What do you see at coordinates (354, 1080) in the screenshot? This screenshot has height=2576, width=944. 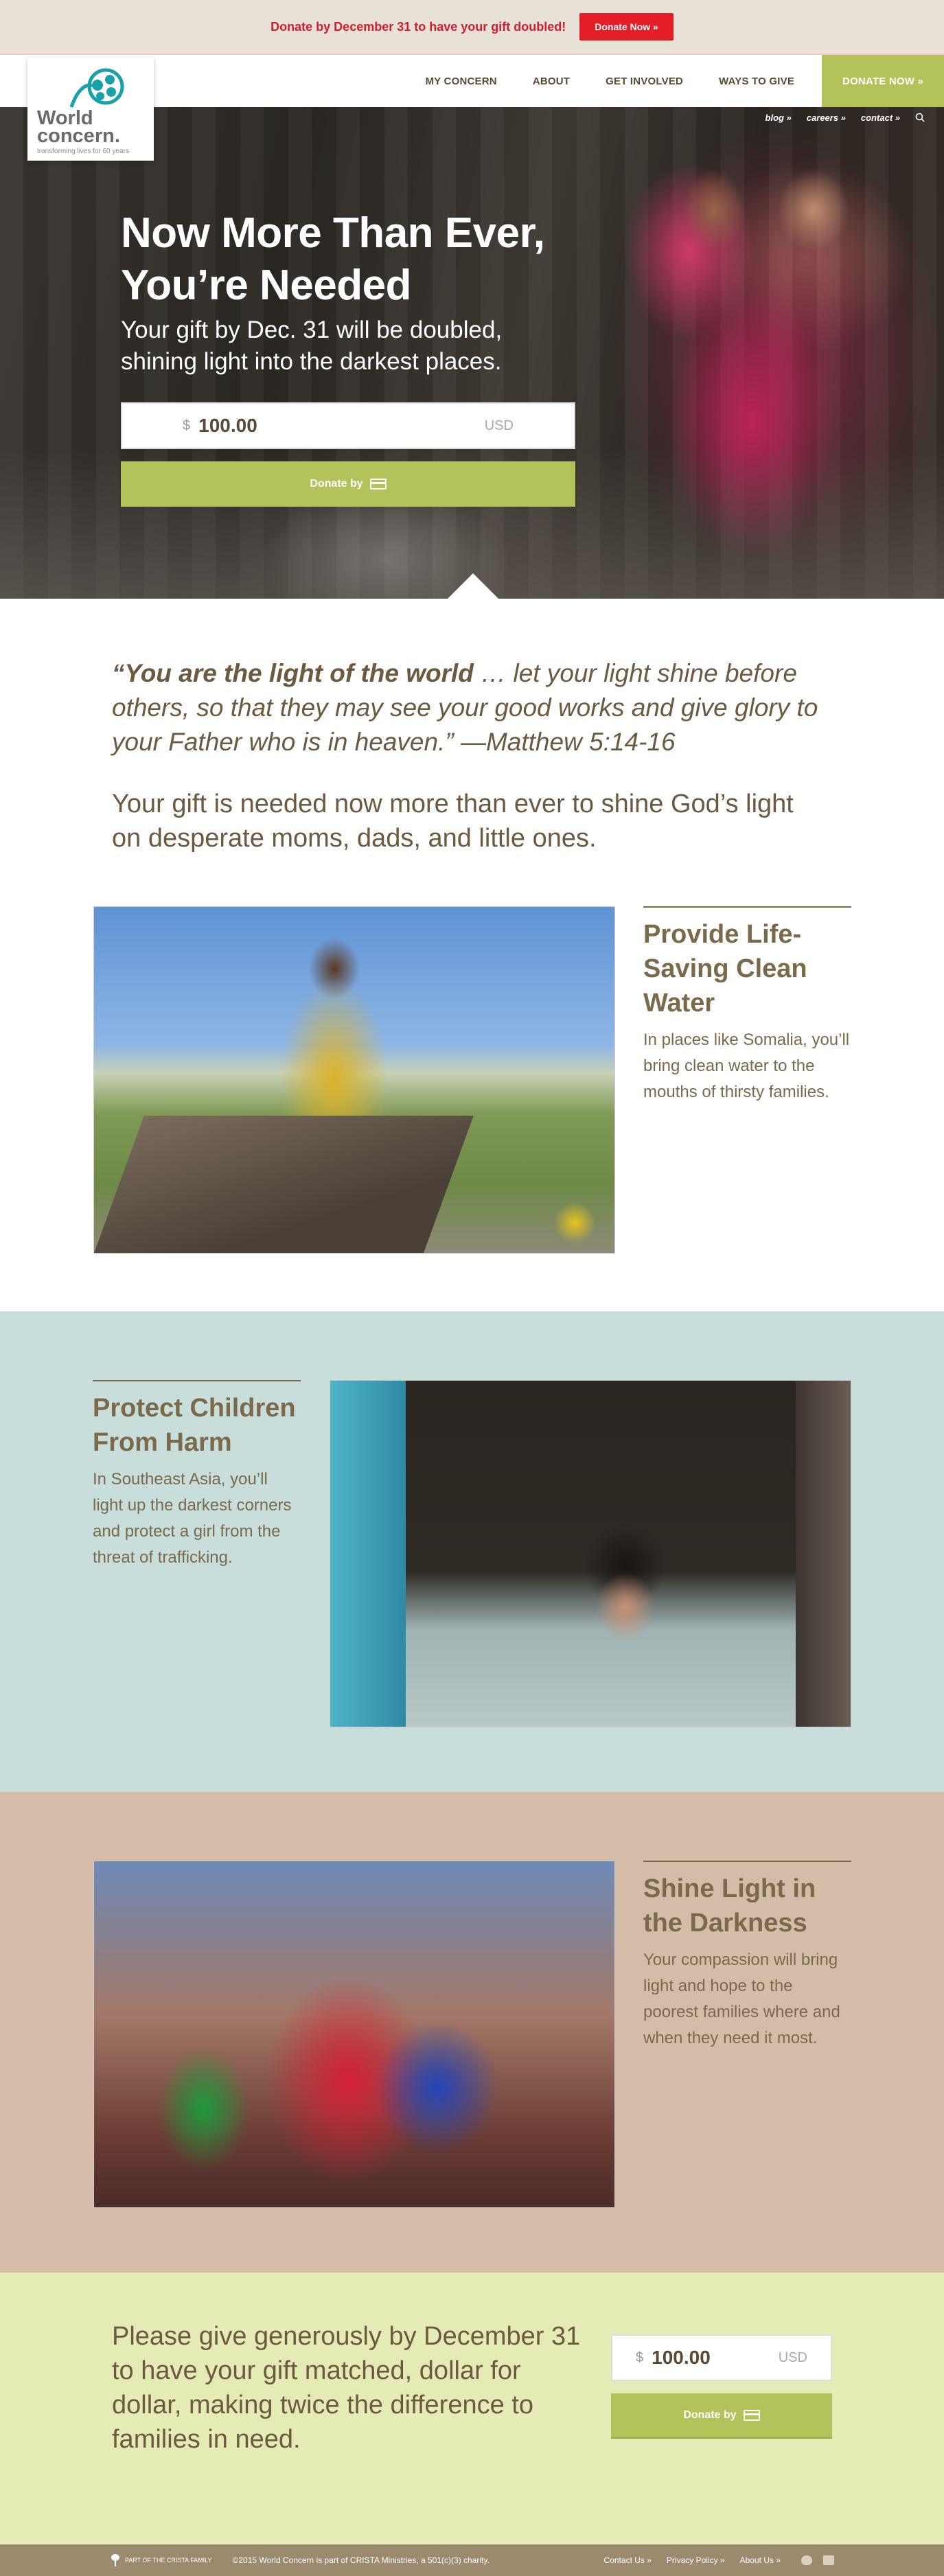 I see `photo-woman-pouring-water` at bounding box center [354, 1080].